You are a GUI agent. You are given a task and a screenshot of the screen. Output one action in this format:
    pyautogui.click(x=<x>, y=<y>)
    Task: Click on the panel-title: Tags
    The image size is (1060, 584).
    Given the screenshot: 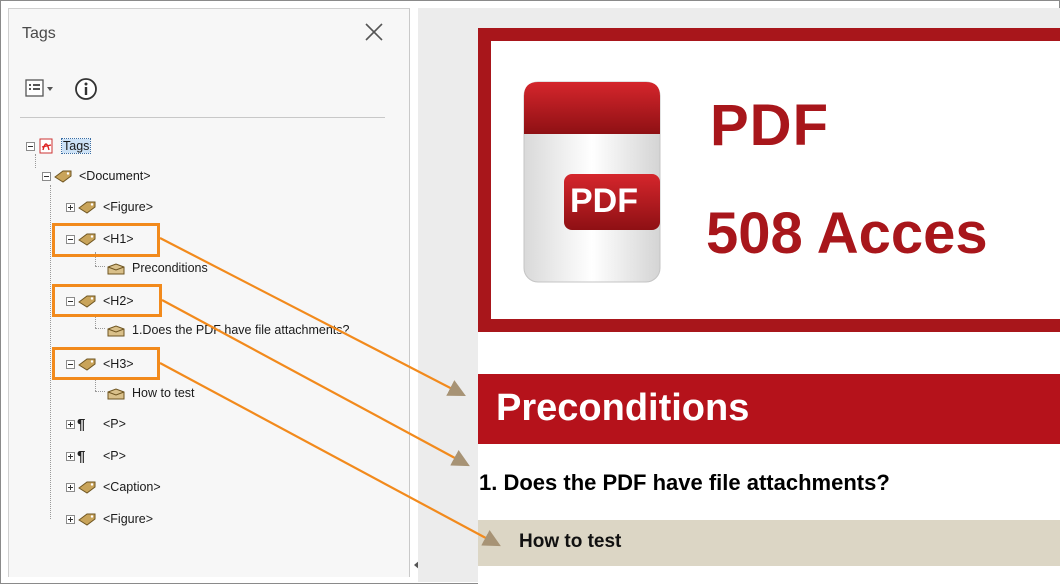 What is the action you would take?
    pyautogui.click(x=39, y=33)
    